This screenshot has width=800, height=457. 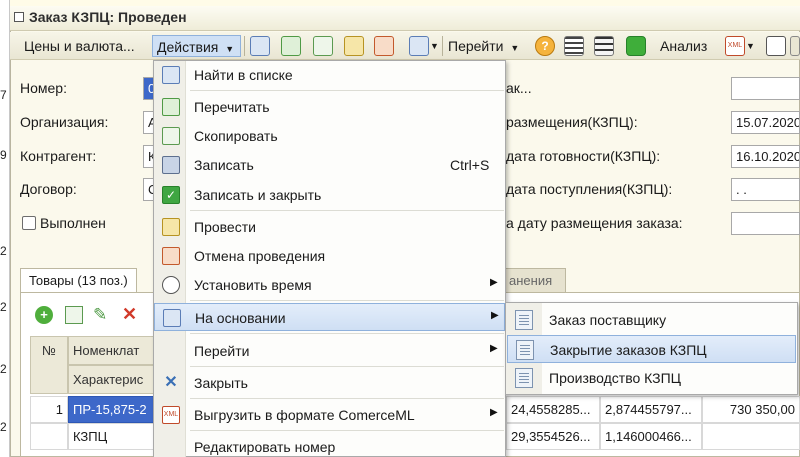 I want to click on menu-item-unpost: Отмена проведения, so click(x=329, y=256).